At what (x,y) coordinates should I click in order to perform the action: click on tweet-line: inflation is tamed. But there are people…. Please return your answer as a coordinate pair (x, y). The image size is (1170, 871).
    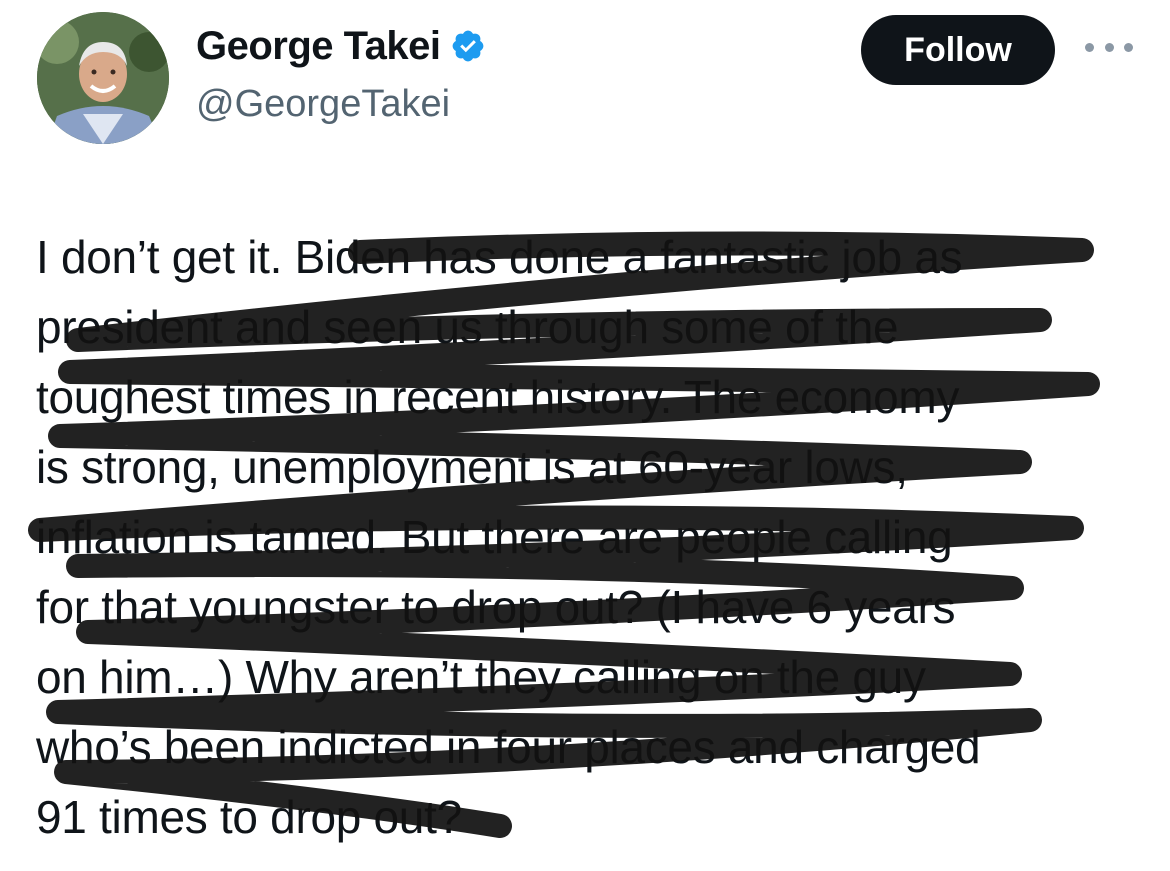
    Looking at the image, I should click on (494, 537).